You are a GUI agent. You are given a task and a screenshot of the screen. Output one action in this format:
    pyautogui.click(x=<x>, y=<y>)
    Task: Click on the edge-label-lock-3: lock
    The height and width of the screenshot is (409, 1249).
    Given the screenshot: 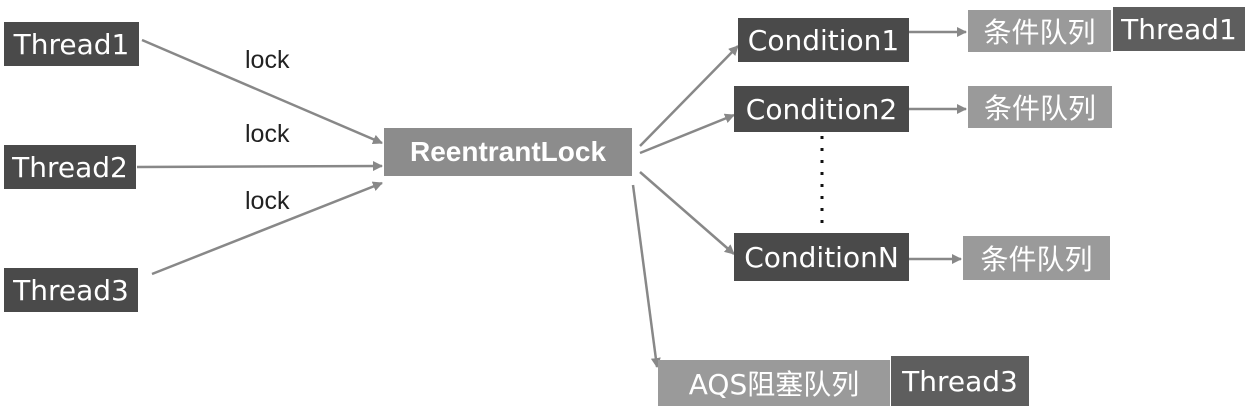 What is the action you would take?
    pyautogui.click(x=267, y=201)
    